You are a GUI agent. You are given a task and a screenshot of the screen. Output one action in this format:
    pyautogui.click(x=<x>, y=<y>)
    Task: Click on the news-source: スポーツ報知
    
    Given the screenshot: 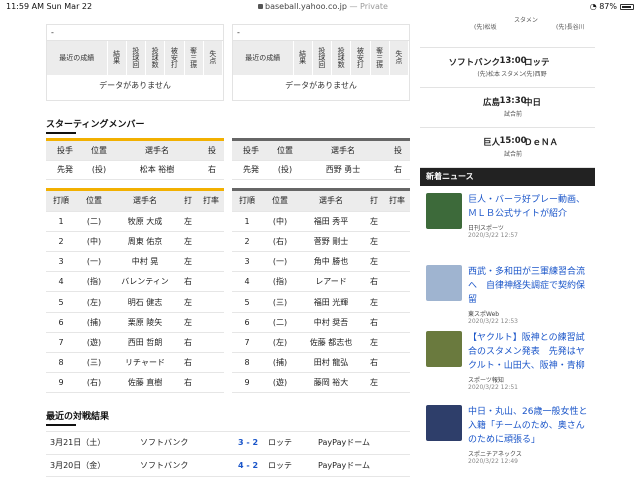 What is the action you would take?
    pyautogui.click(x=486, y=380)
    